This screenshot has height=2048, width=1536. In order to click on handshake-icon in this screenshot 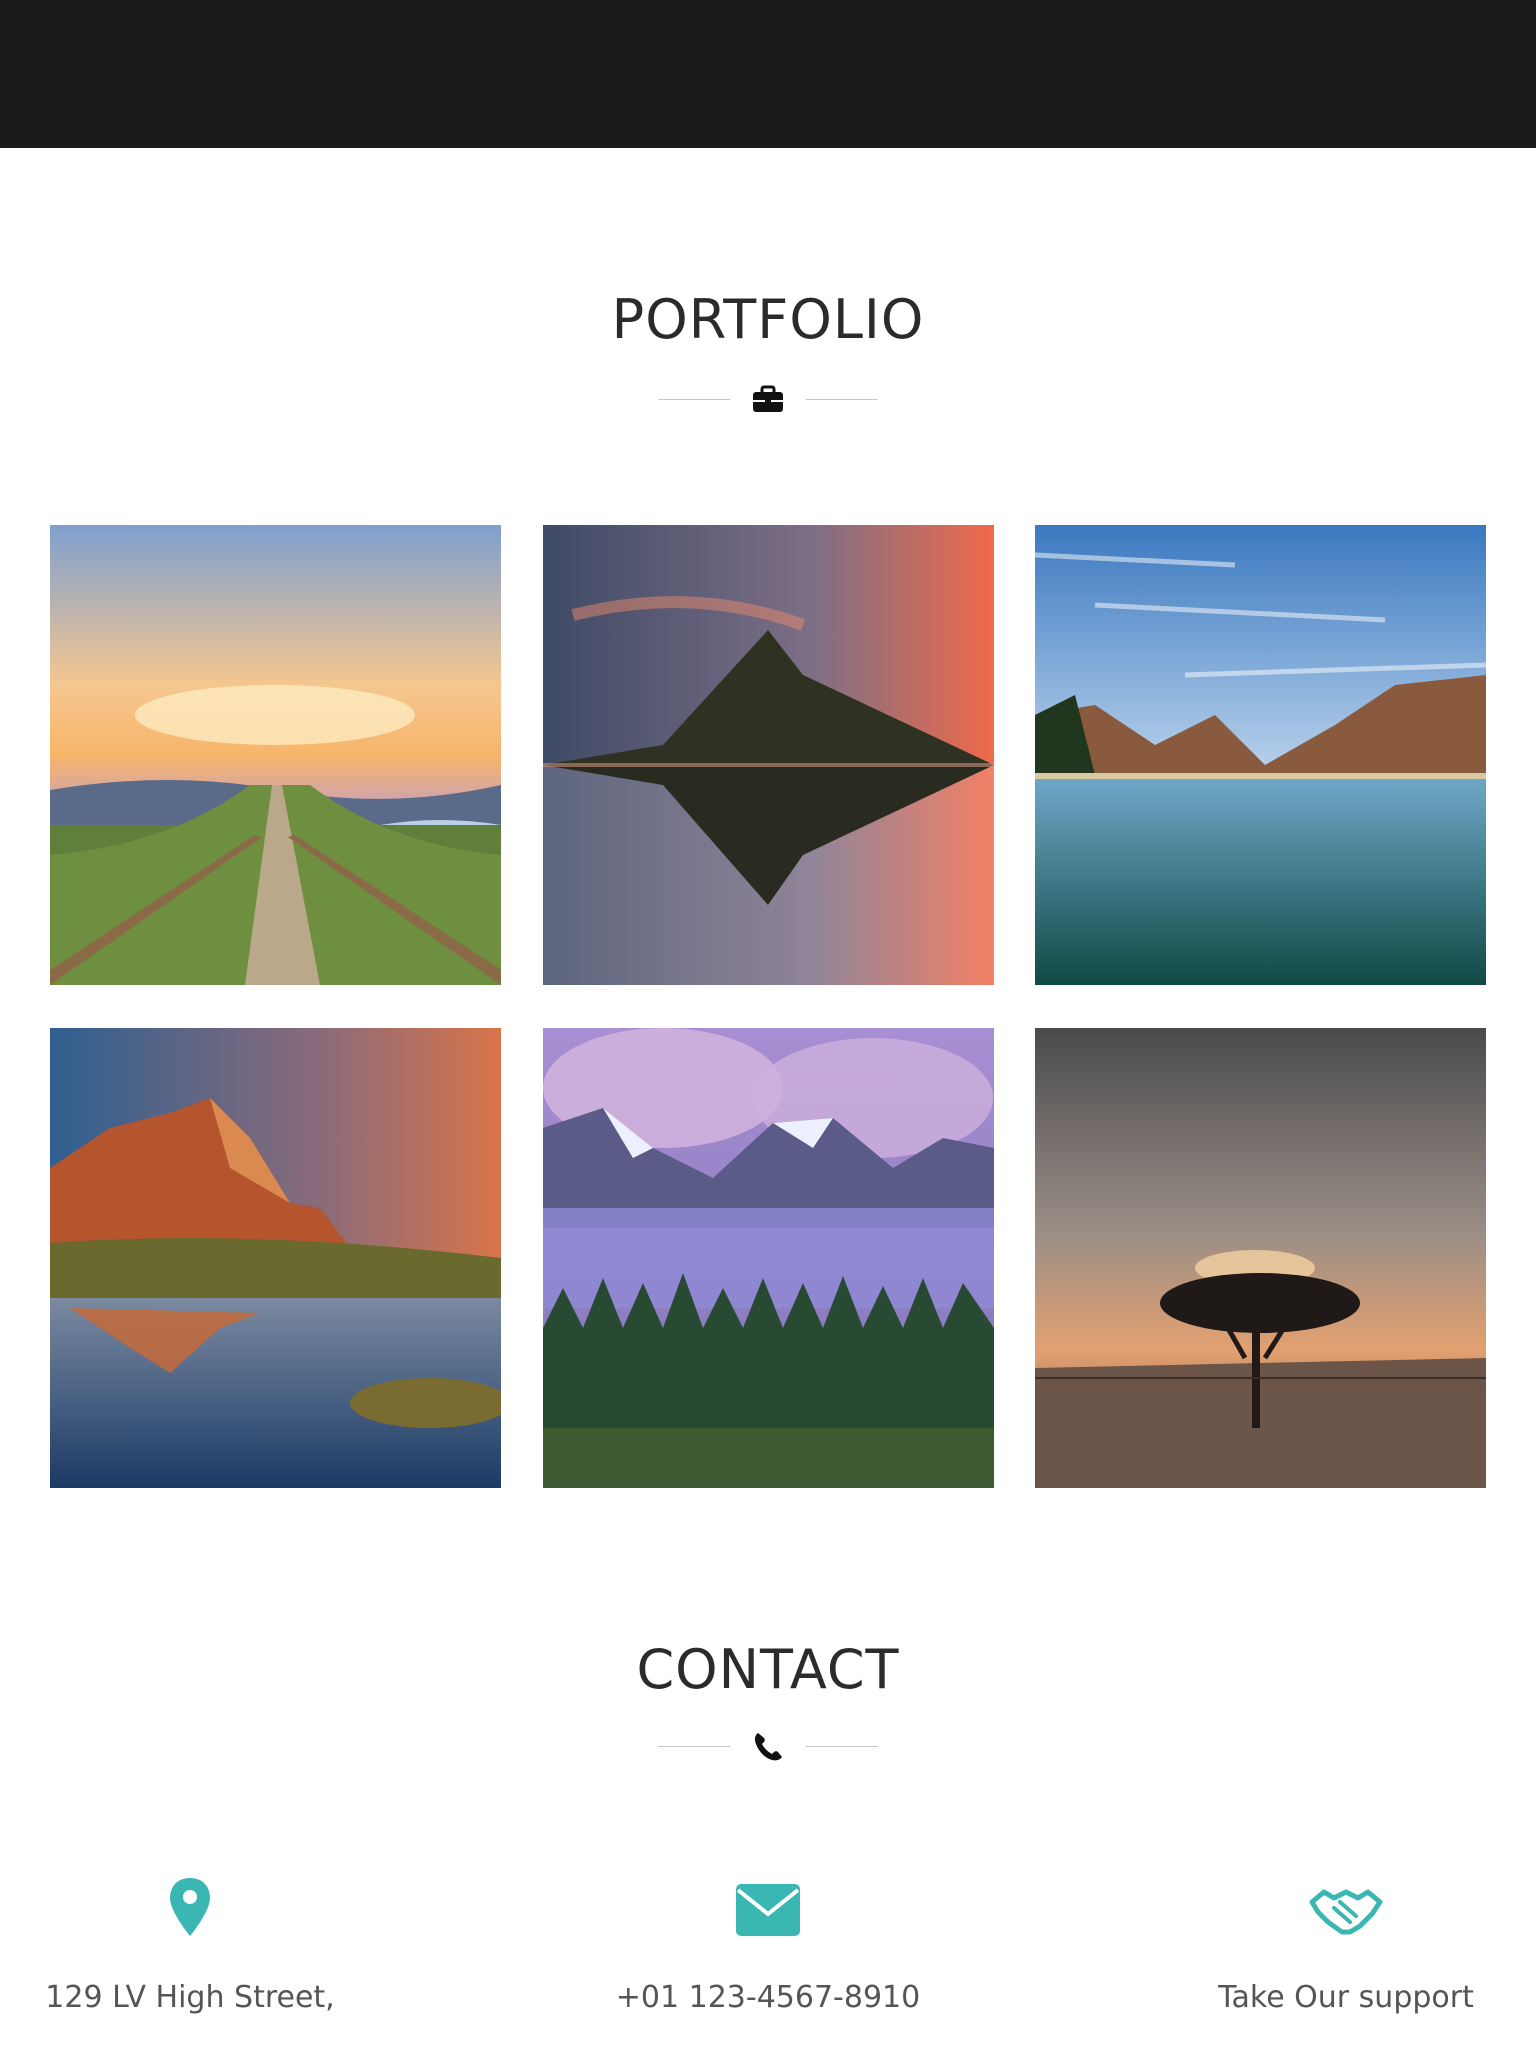, I will do `click(1346, 1912)`.